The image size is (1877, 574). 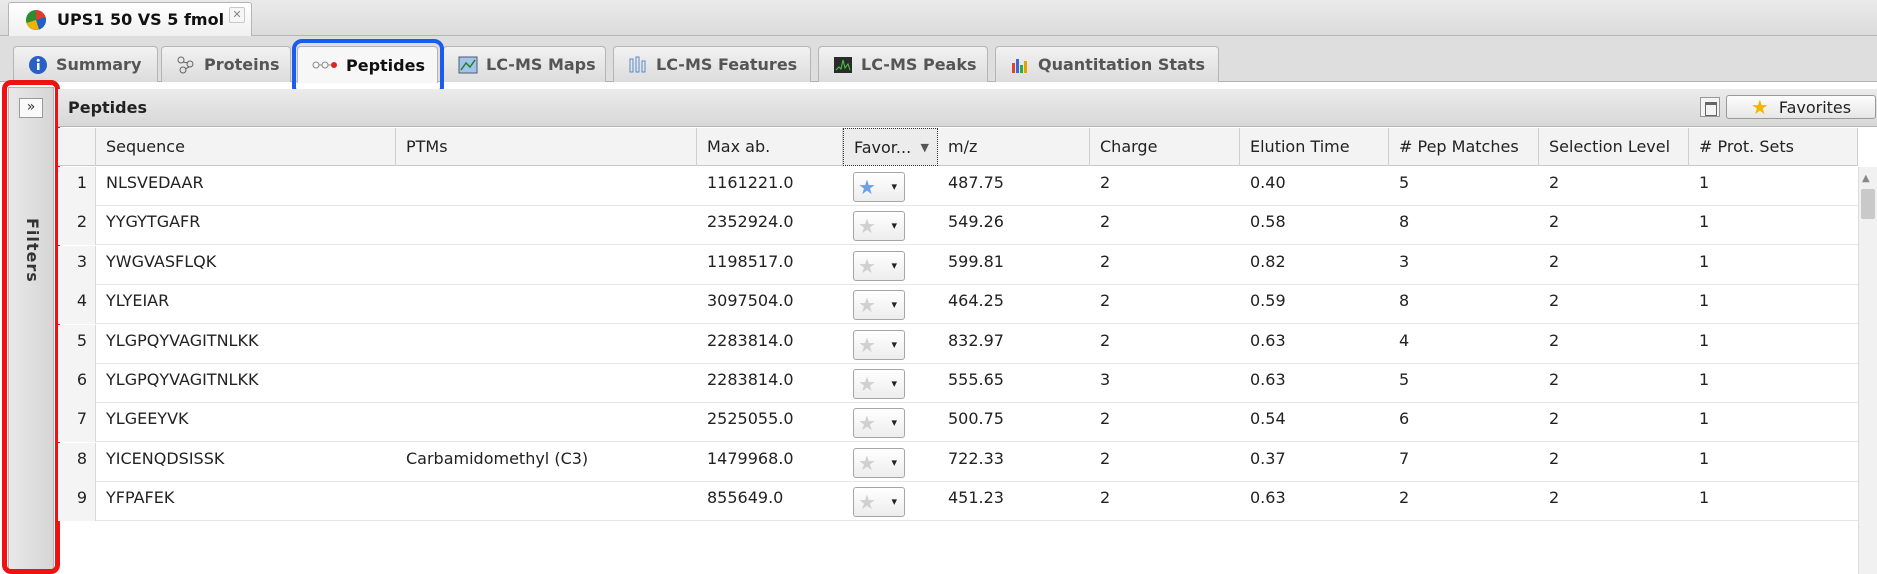 What do you see at coordinates (958, 502) in the screenshot?
I see `table-row: 9 YFPAFEK 855649.0 ★ ▾ 451.23 2 0.63 2 2 1` at bounding box center [958, 502].